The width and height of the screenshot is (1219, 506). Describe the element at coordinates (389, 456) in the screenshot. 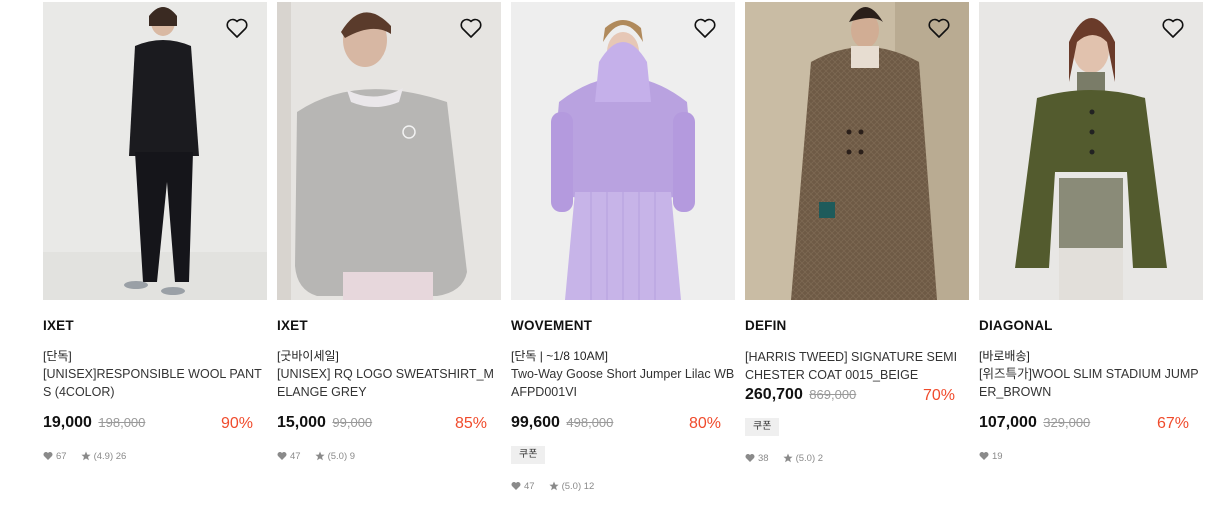

I see `review-meta: 47 (5.0) 9` at that location.